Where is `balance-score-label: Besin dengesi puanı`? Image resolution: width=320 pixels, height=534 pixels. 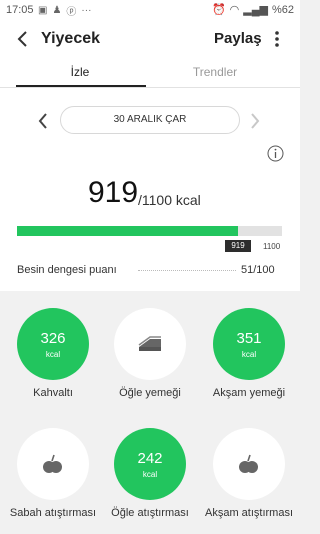
balance-score-label: Besin dengesi puanı is located at coordinates (67, 270).